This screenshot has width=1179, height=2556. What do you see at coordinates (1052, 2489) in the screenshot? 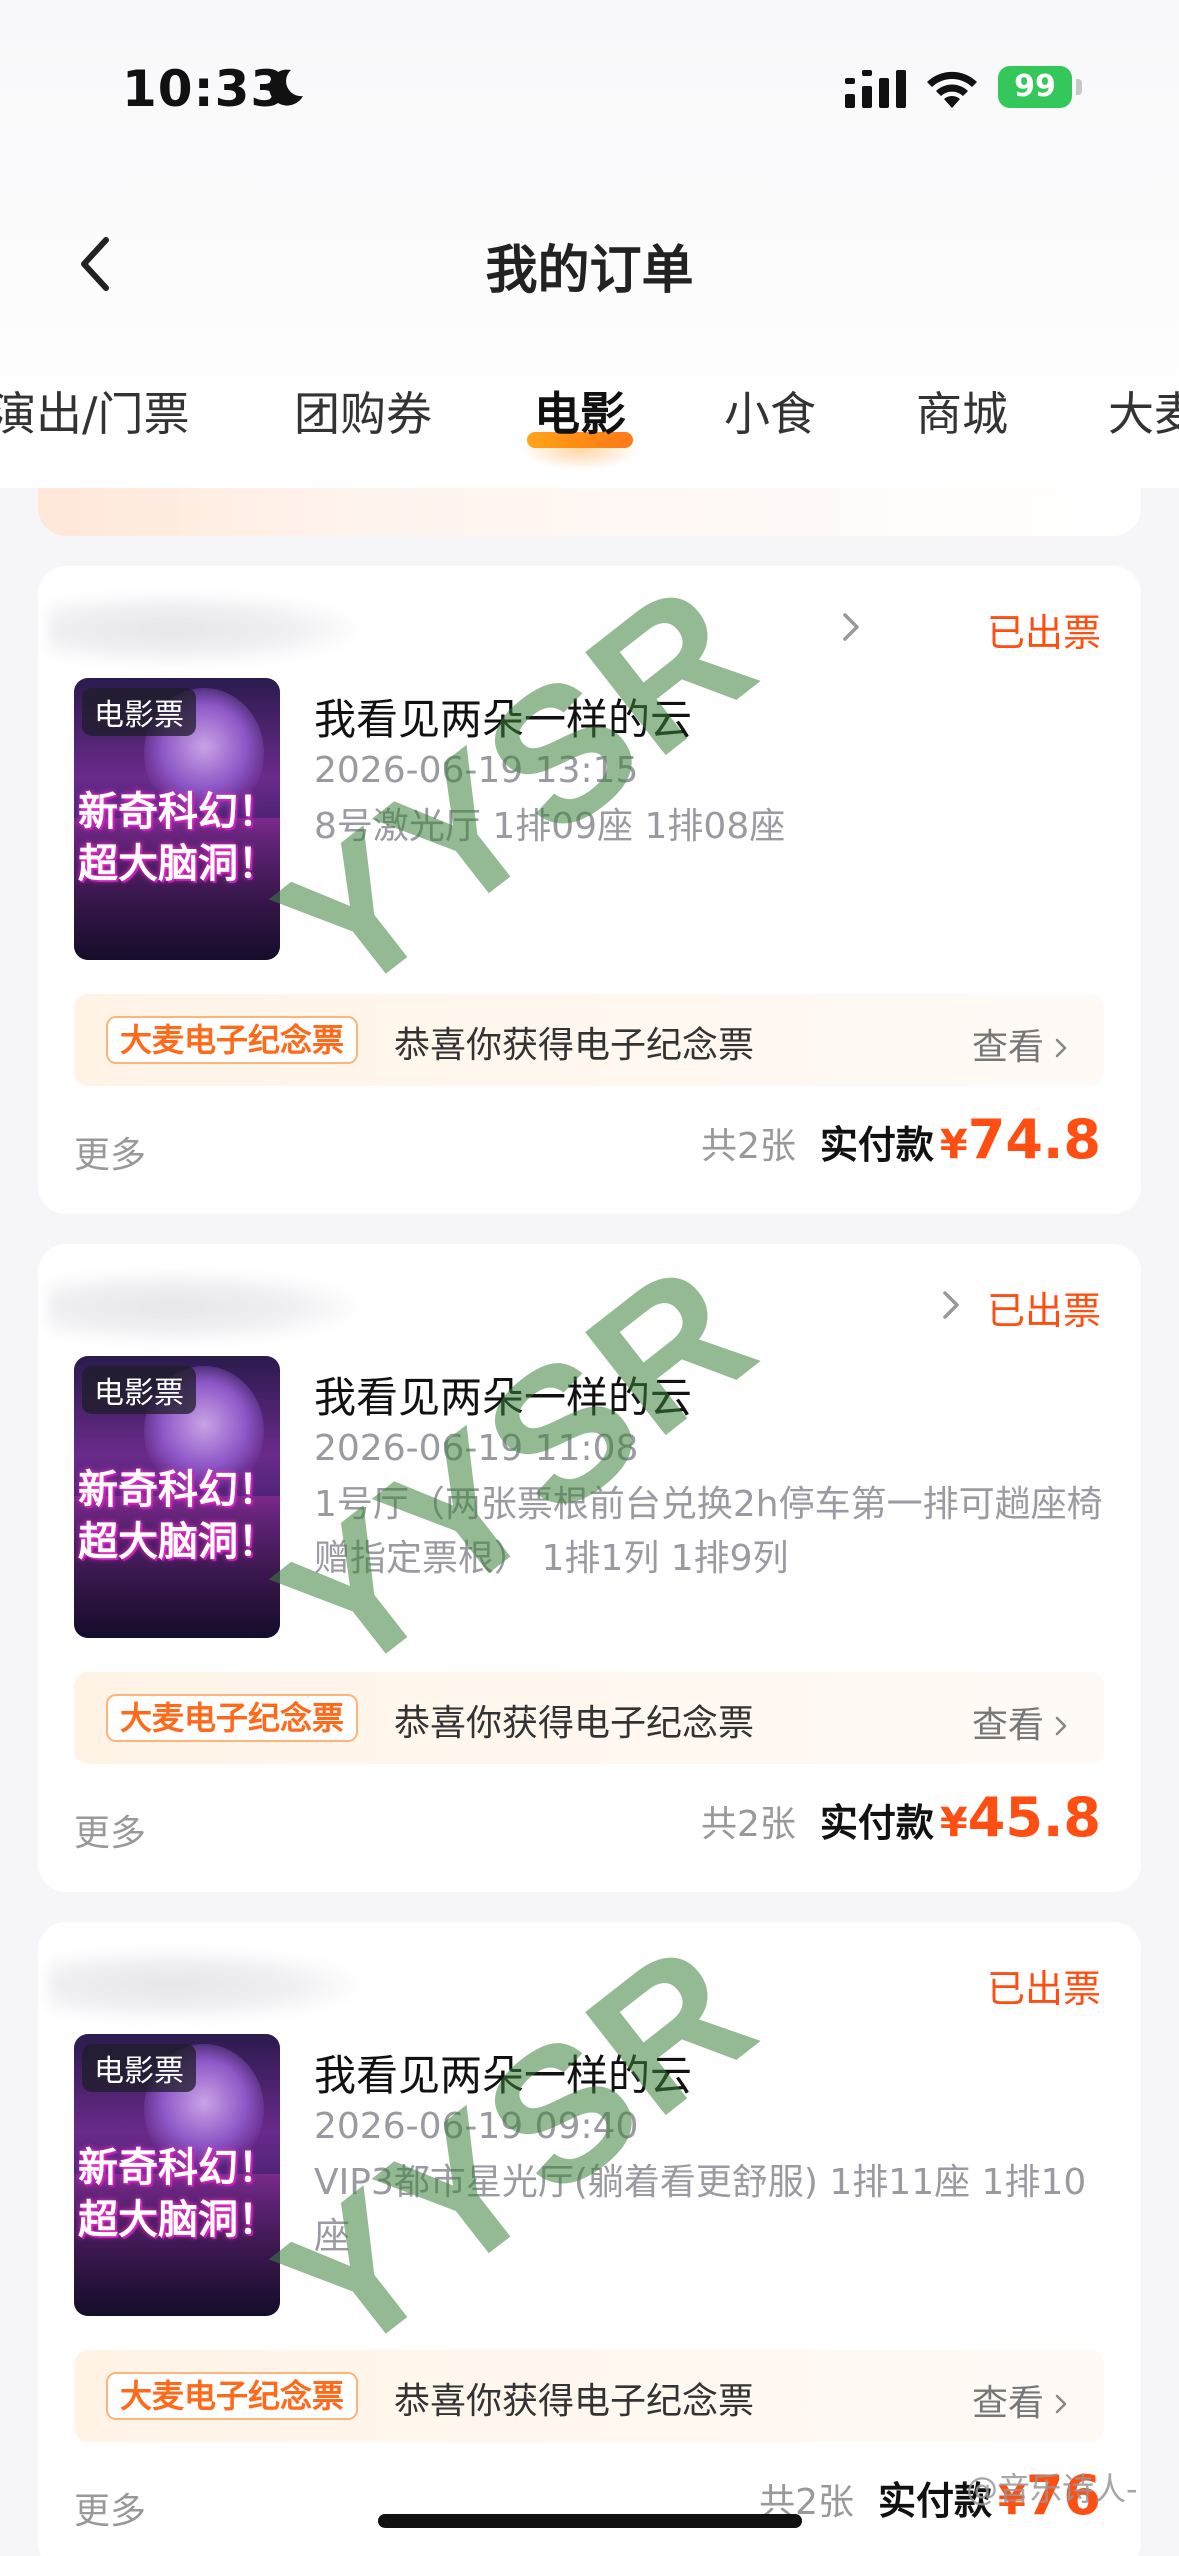
I see `weibo-watermark: @音乐诗人-` at bounding box center [1052, 2489].